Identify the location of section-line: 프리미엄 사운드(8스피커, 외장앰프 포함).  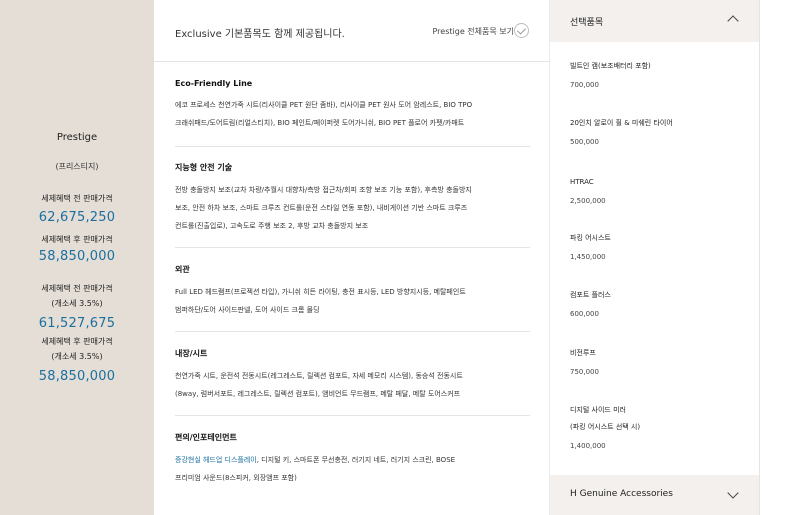
(236, 478).